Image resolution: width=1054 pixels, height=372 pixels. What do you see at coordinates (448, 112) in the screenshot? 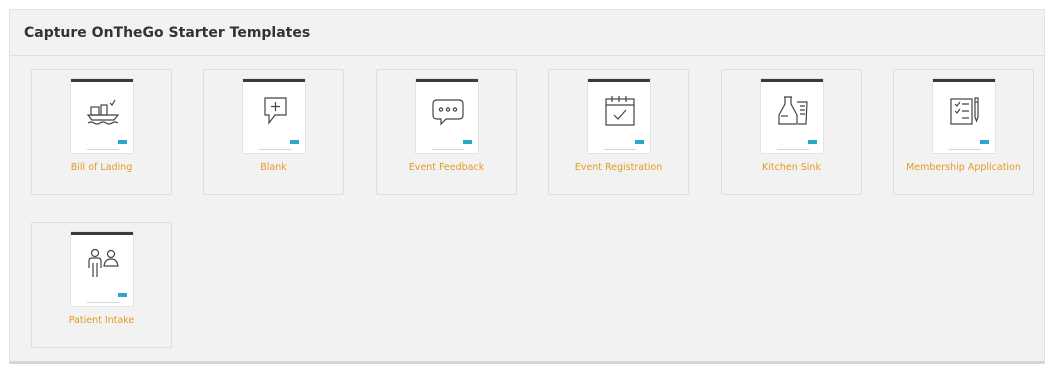
I see `chat-bubble-icon` at bounding box center [448, 112].